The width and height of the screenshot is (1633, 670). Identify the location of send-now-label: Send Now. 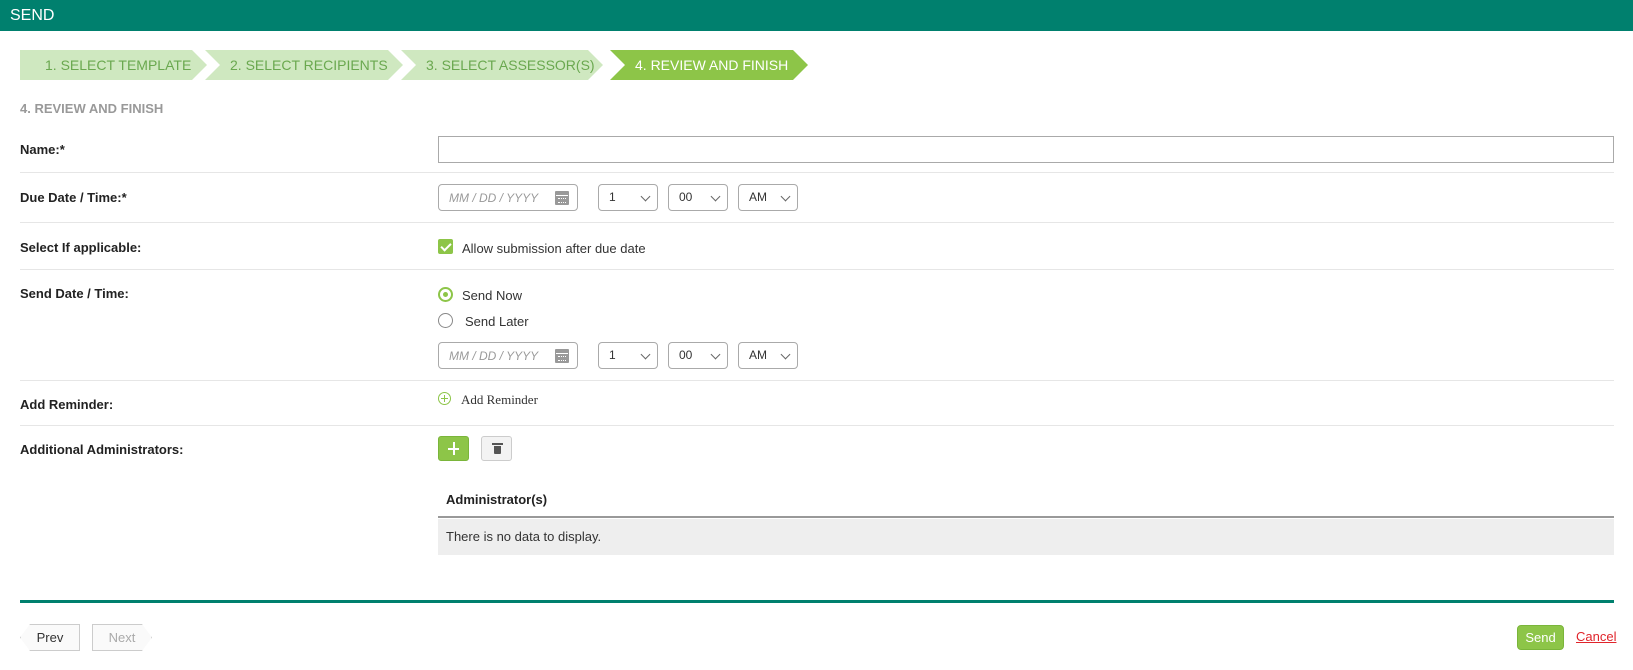
(492, 295).